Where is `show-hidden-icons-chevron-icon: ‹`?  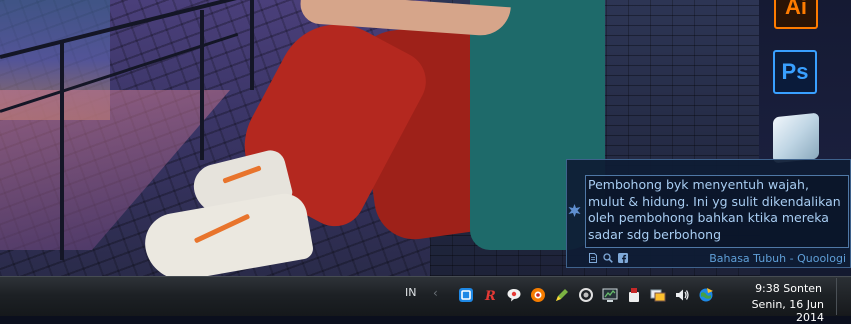
show-hidden-icons-chevron-icon: ‹ is located at coordinates (435, 293).